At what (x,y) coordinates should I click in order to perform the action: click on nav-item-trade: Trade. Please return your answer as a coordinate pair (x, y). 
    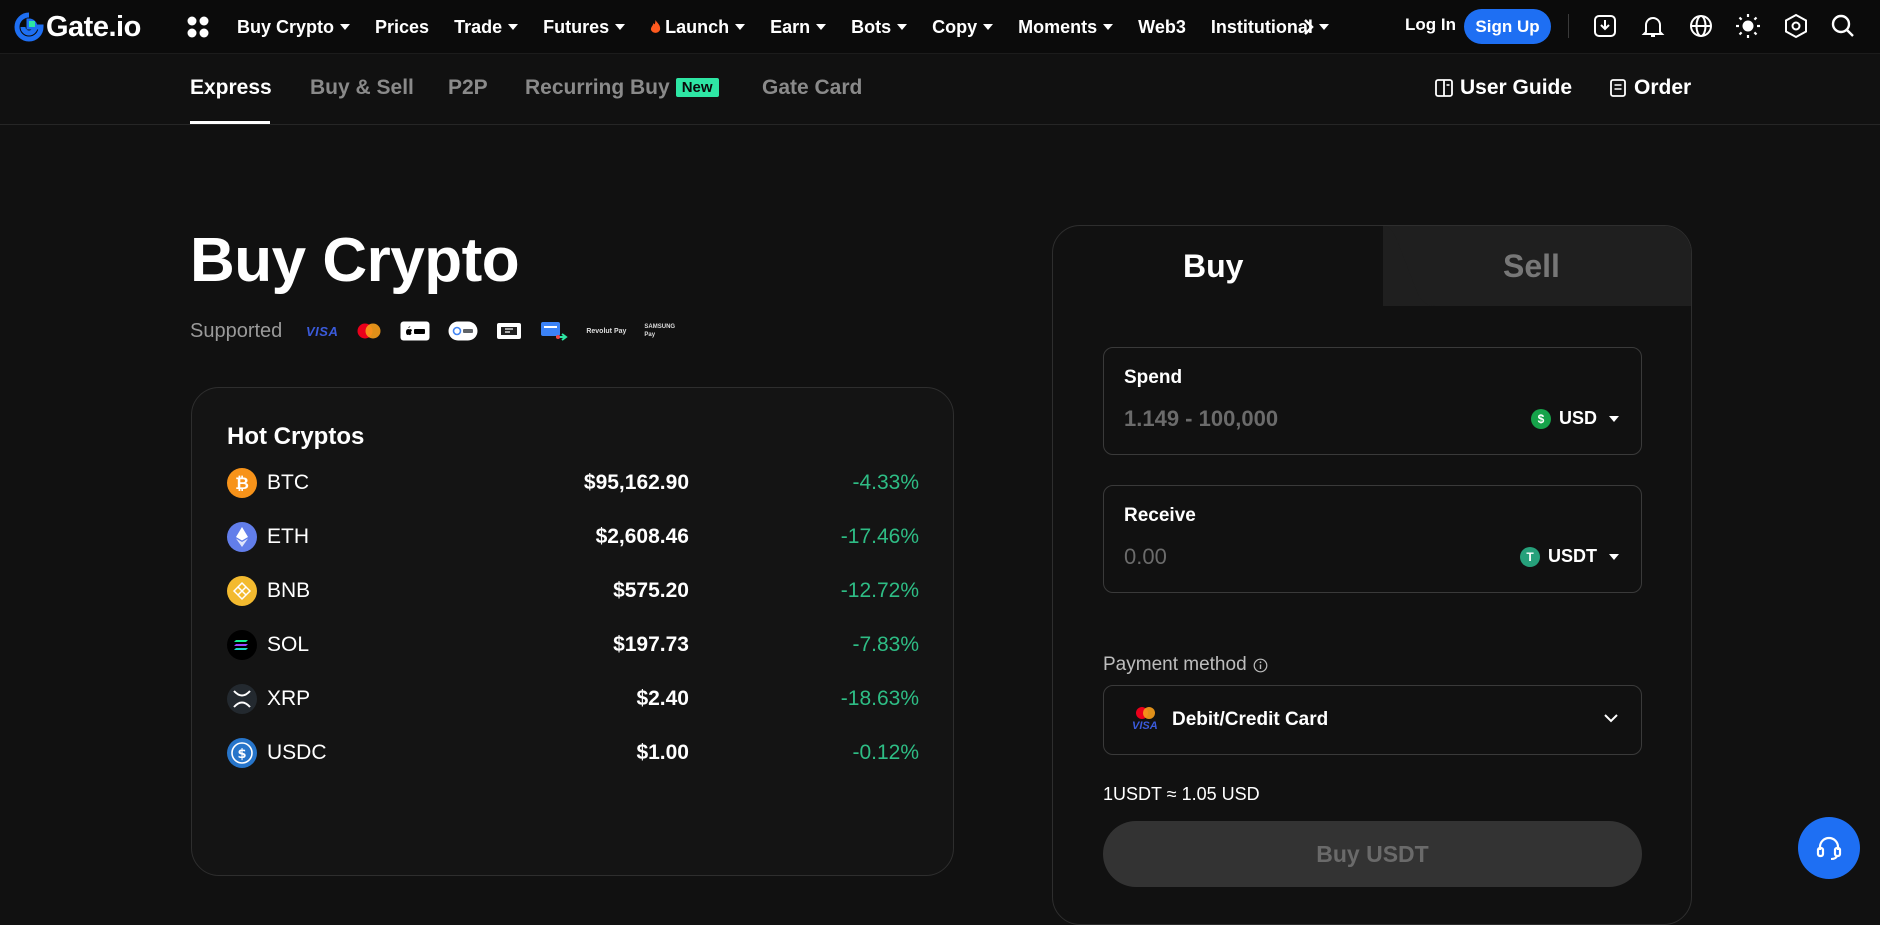
    Looking at the image, I should click on (486, 27).